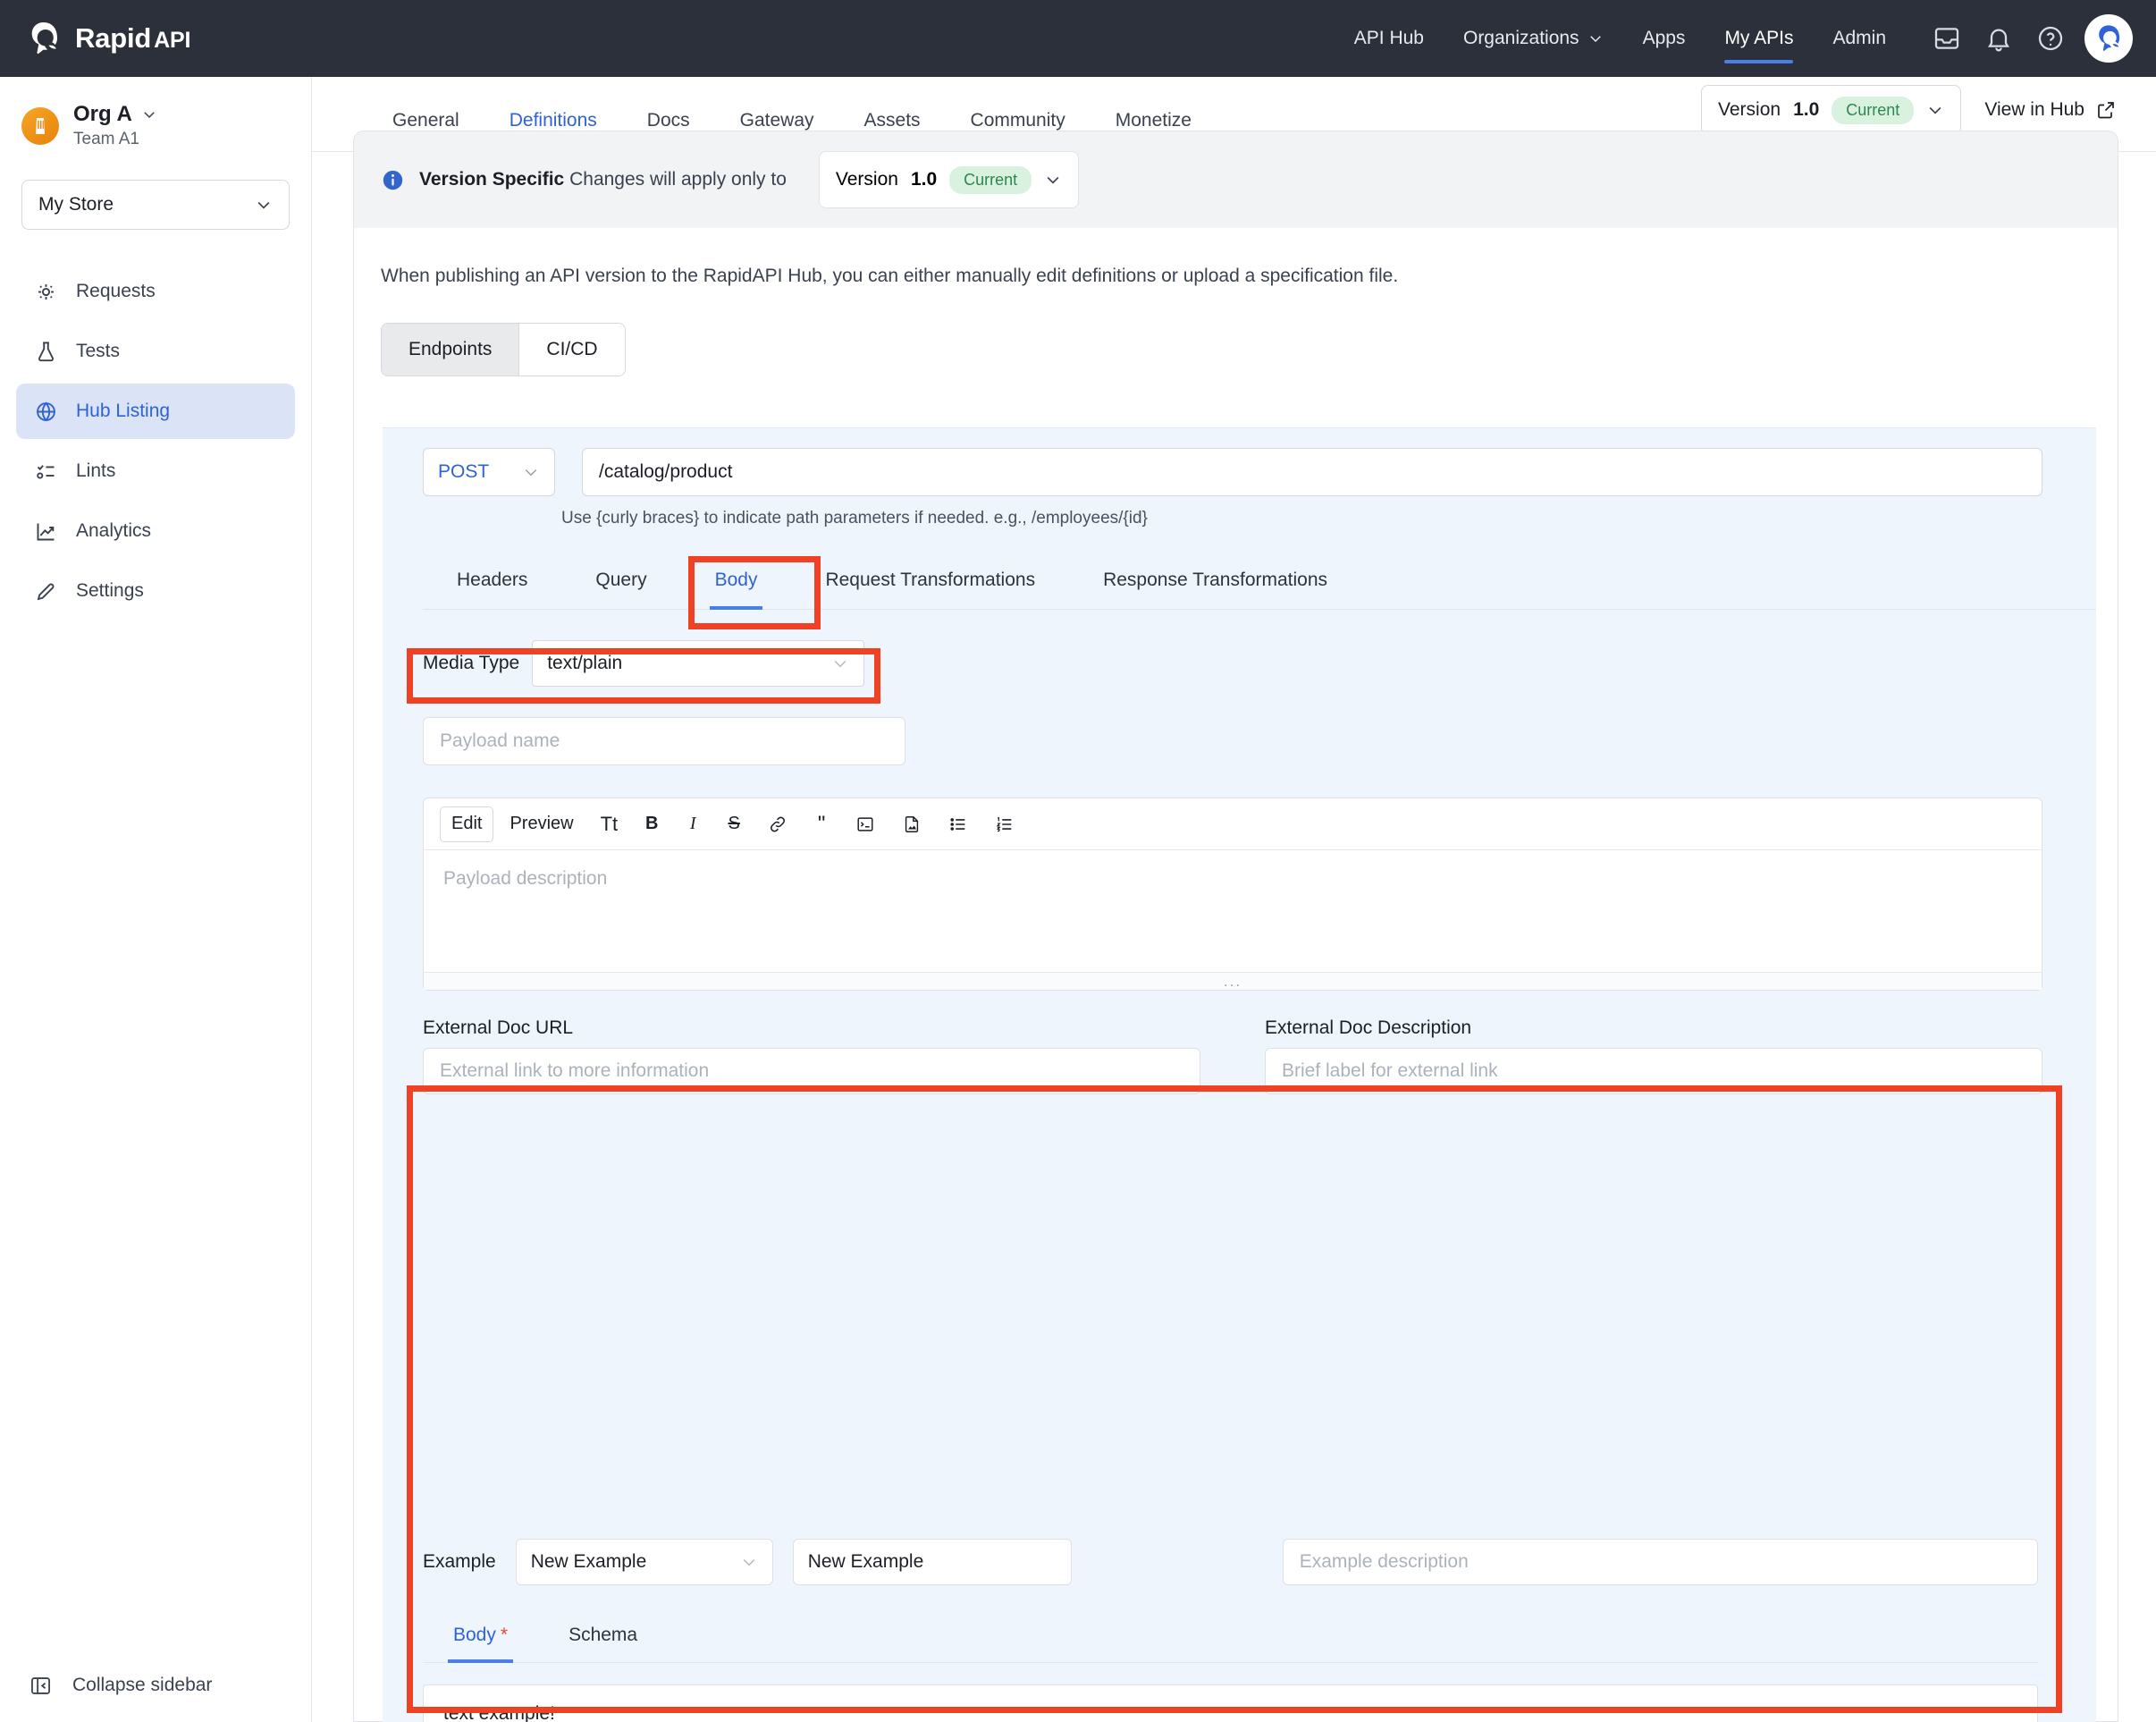 Image resolution: width=2156 pixels, height=1722 pixels. Describe the element at coordinates (865, 824) in the screenshot. I see `code-block-icon` at that location.